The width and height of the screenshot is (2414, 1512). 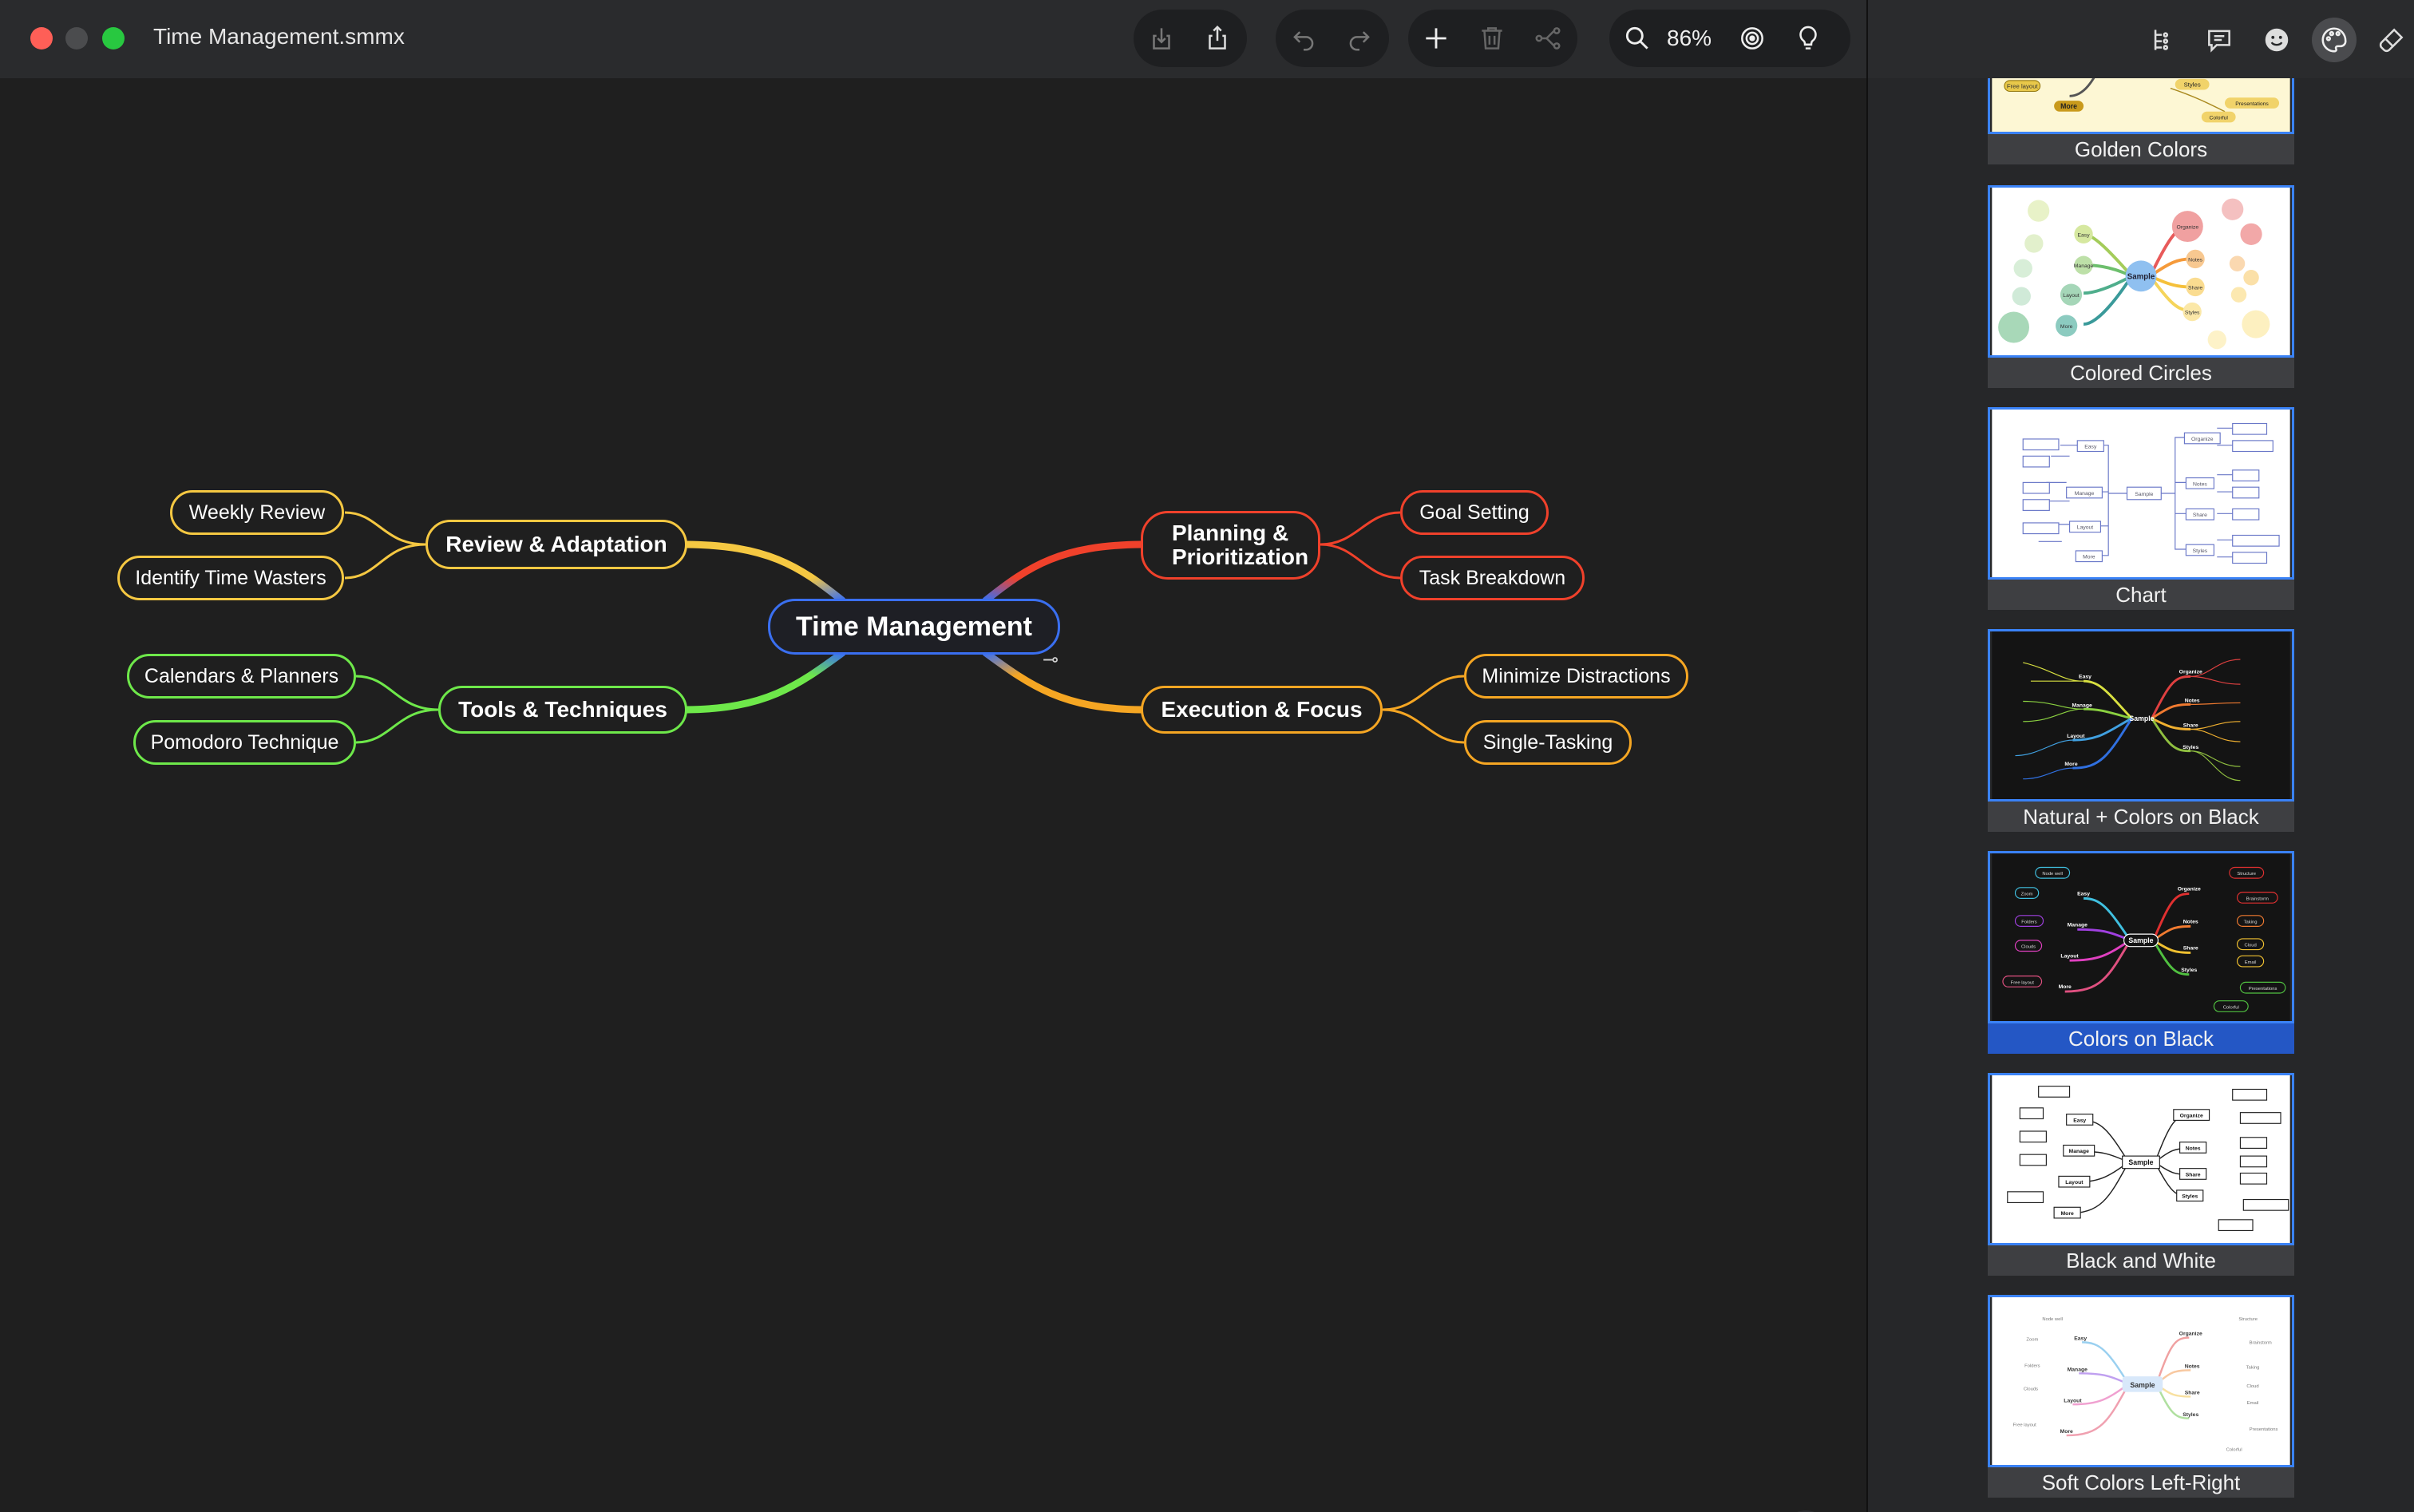 I want to click on branch-review-adaptation: Review & Adaptation, so click(x=556, y=544).